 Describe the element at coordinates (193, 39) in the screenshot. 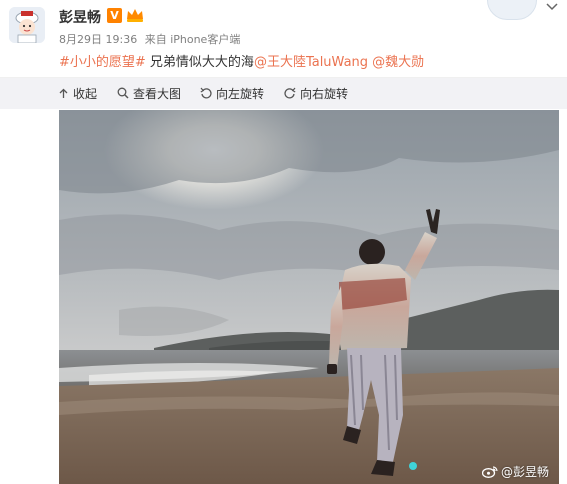

I see `post-source: 来自 iPhone客户端` at that location.